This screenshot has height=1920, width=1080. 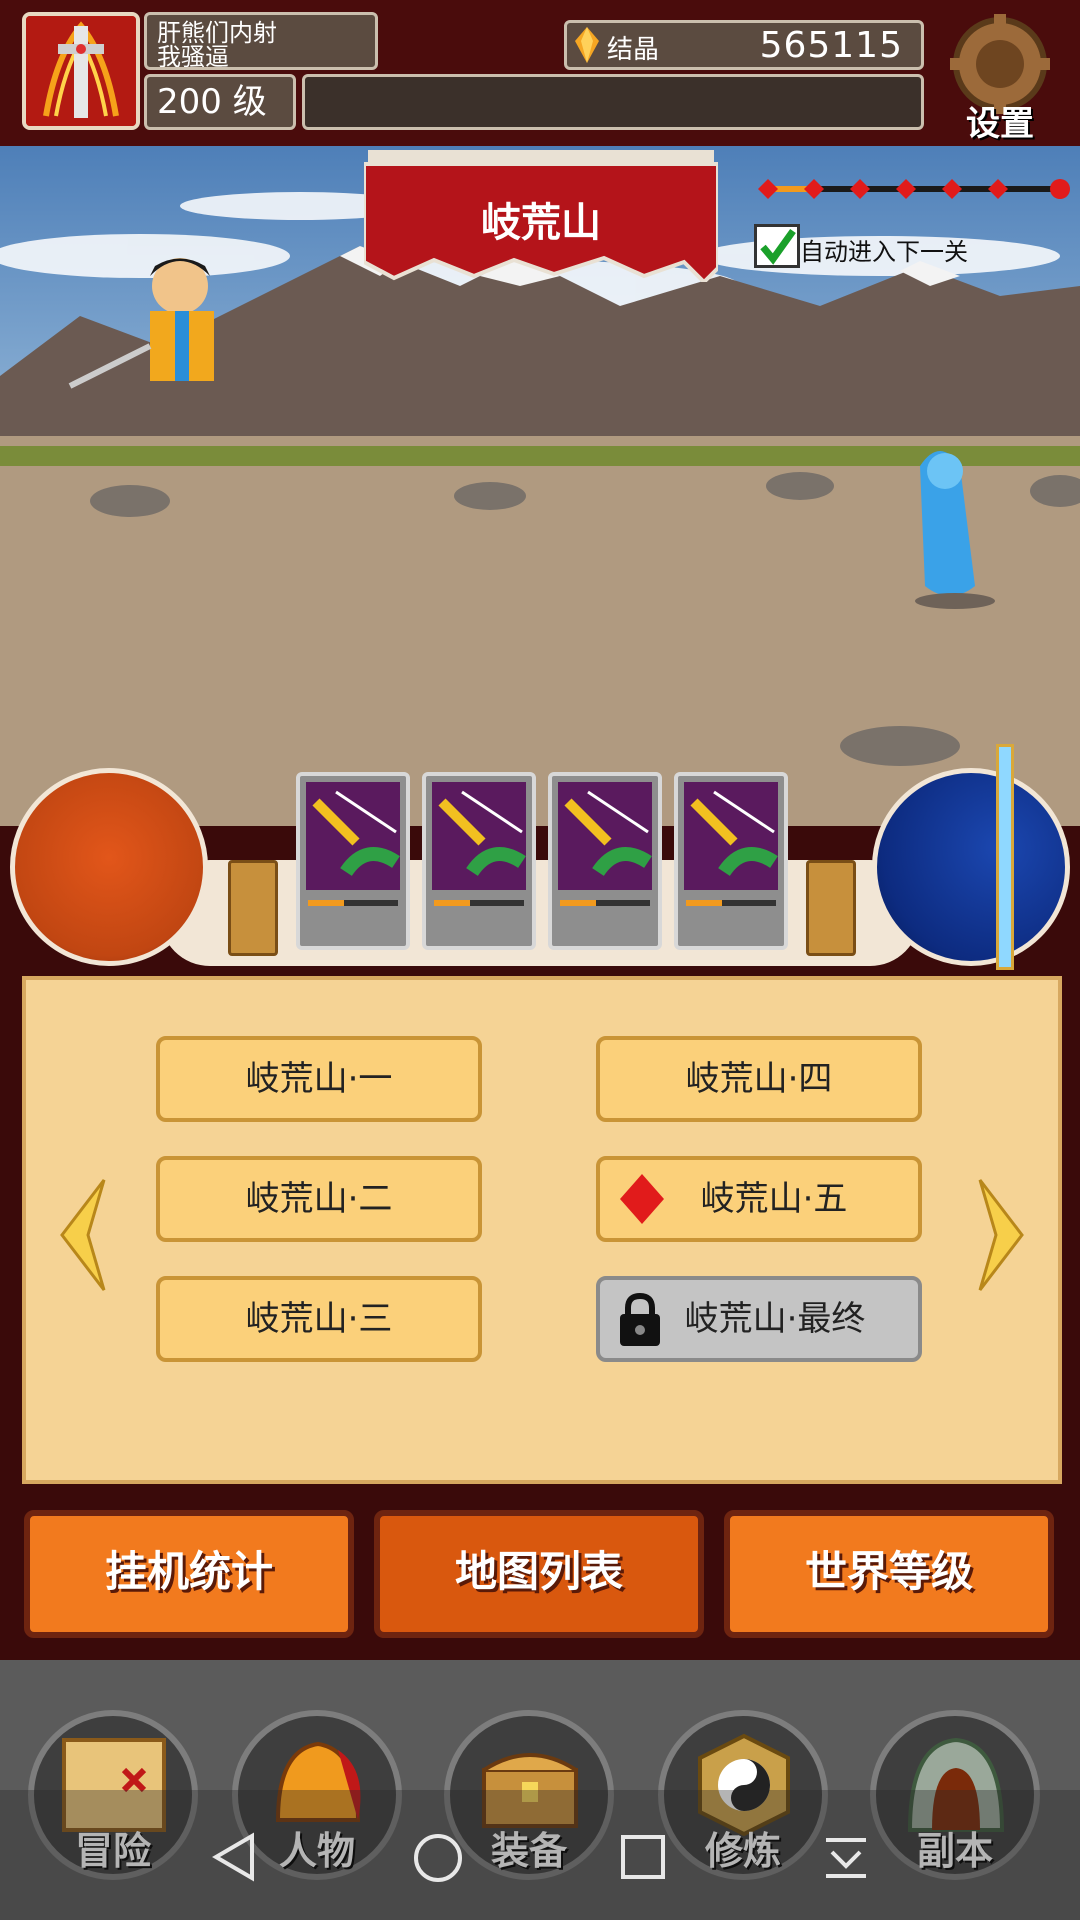 What do you see at coordinates (643, 1857) in the screenshot?
I see `recents-icon` at bounding box center [643, 1857].